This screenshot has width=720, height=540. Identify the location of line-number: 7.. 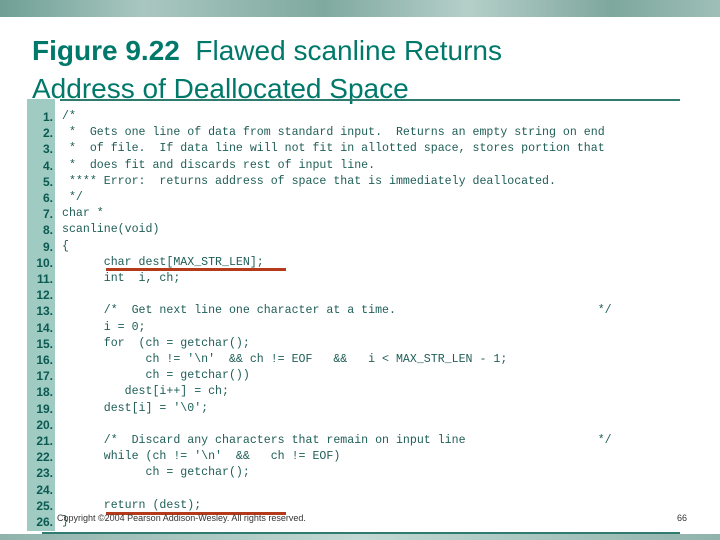
(47, 214).